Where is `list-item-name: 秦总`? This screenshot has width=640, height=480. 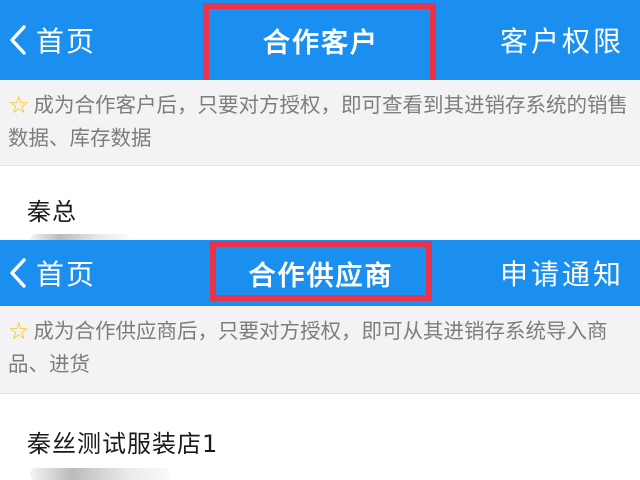
list-item-name: 秦总 is located at coordinates (52, 212).